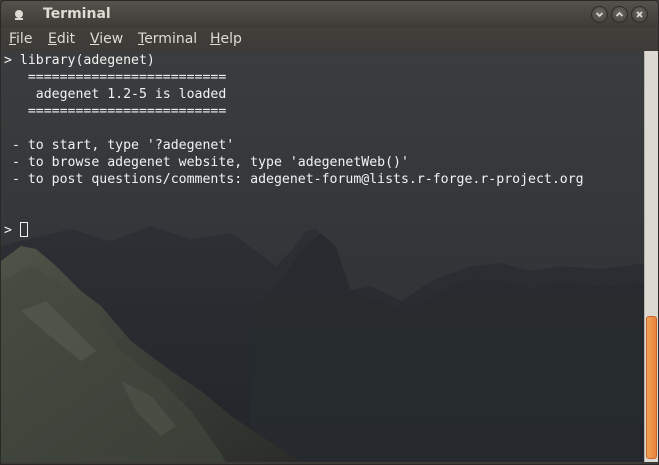 The height and width of the screenshot is (465, 659). I want to click on menu-bar: File Edit View Terminal Help, so click(329, 39).